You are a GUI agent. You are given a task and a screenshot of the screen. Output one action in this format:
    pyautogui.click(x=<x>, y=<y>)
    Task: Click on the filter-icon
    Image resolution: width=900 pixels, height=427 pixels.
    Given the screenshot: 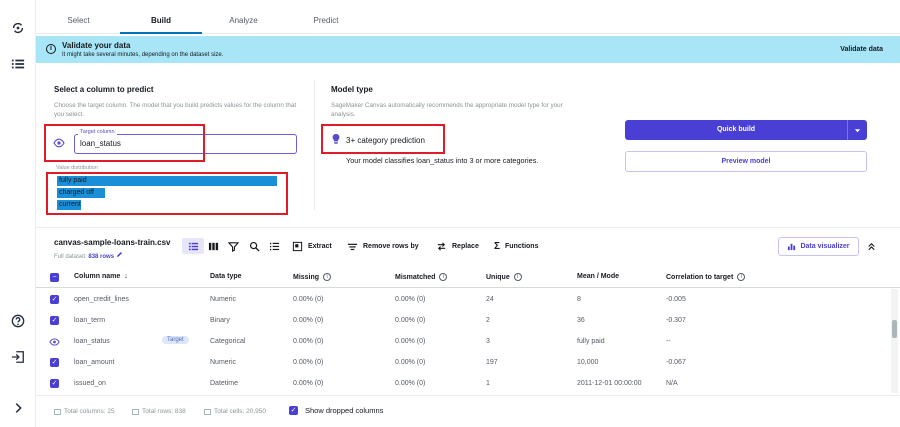 What is the action you would take?
    pyautogui.click(x=233, y=246)
    